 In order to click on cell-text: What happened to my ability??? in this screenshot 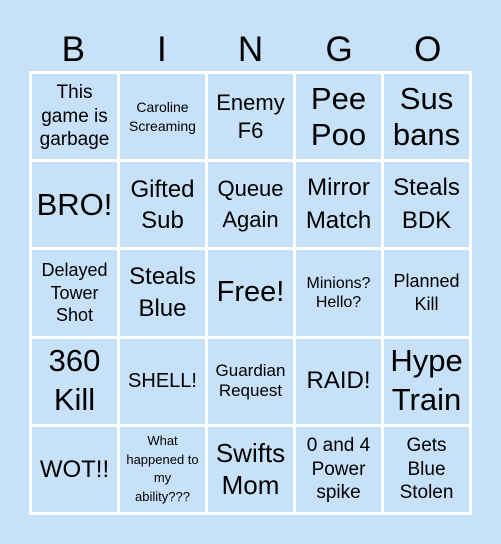, I will do `click(162, 468)`.